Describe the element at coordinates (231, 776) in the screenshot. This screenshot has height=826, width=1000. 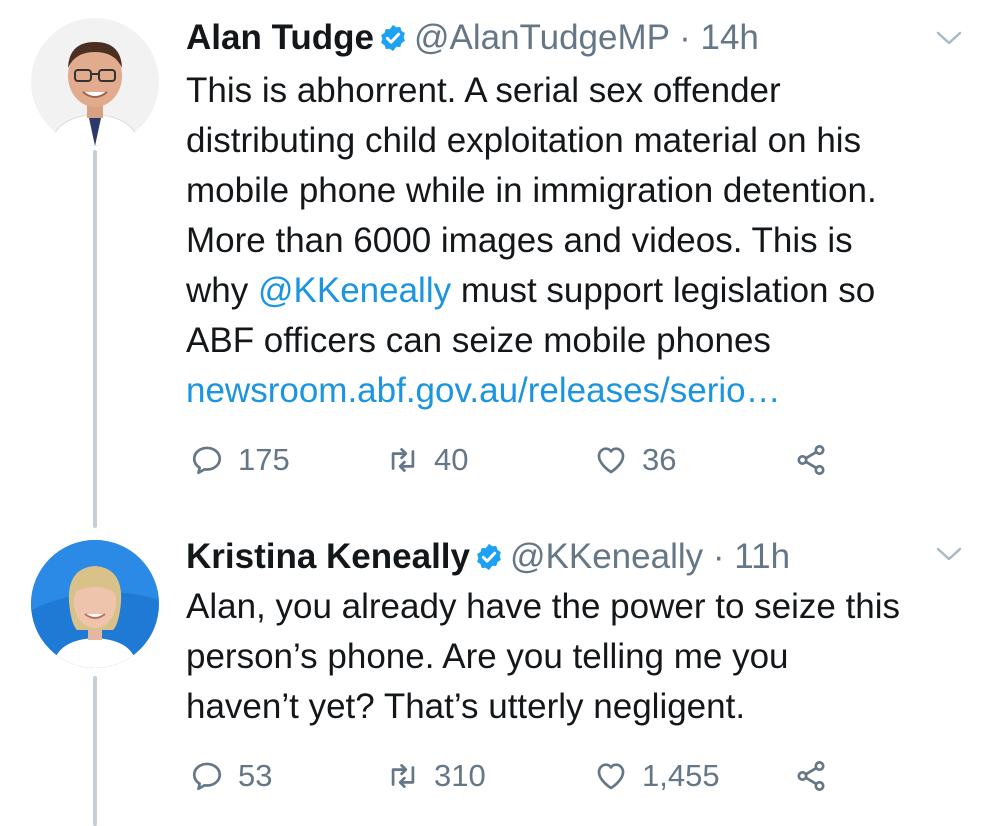
I see `reply-button: 53` at that location.